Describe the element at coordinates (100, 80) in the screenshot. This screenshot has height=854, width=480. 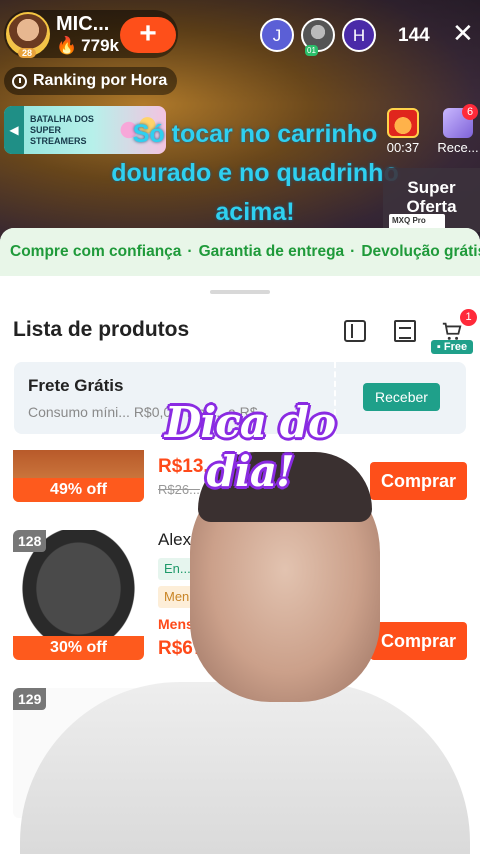
I see `ranking-label: Ranking por Hora` at that location.